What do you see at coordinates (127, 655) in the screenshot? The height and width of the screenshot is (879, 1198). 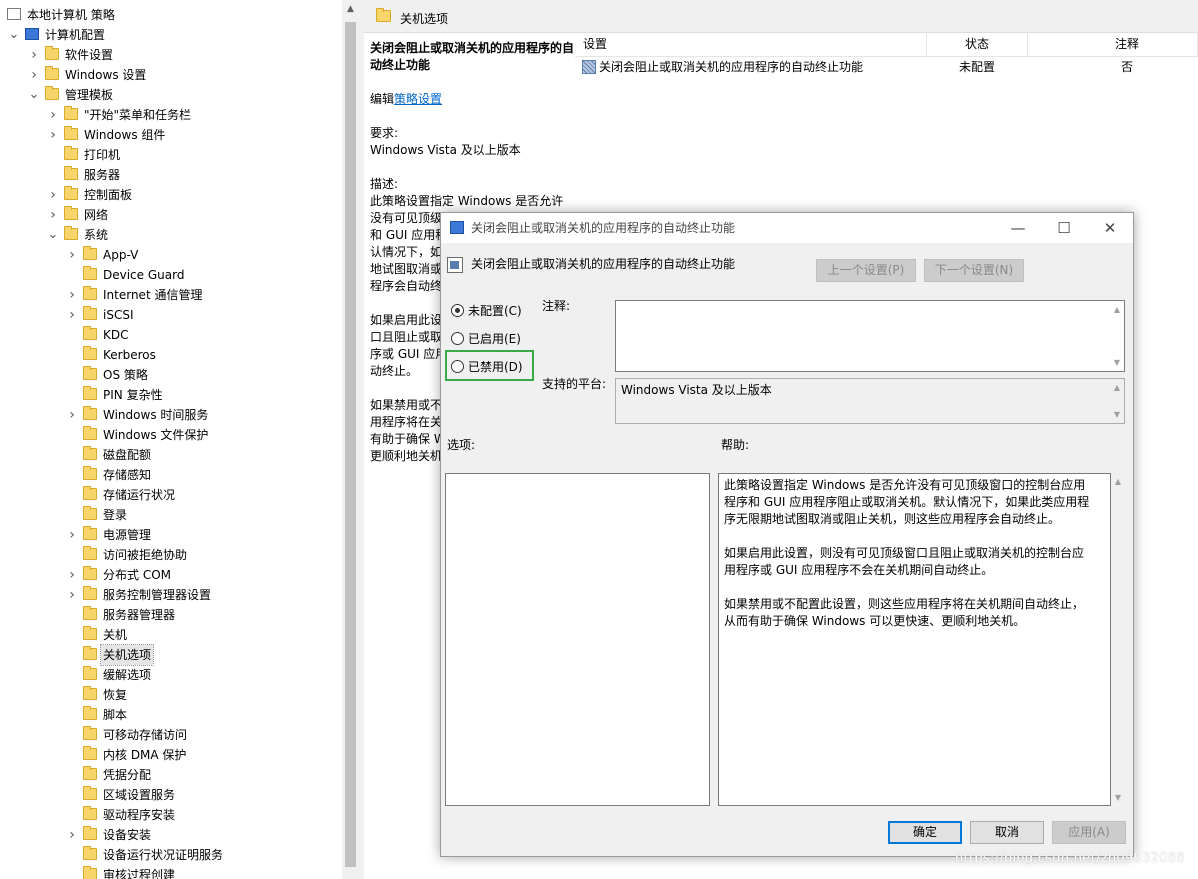 I see `tree-item-label: 关机选项` at bounding box center [127, 655].